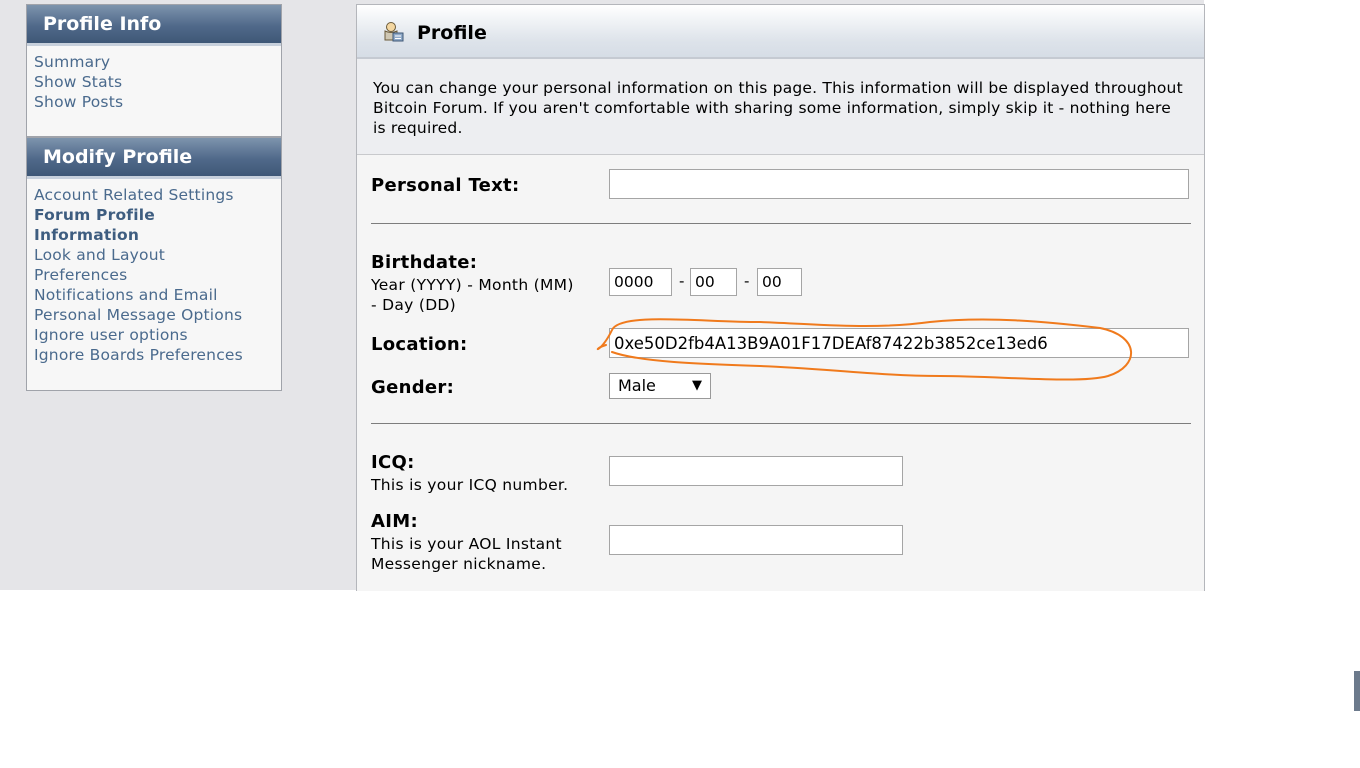  What do you see at coordinates (756, 471) in the screenshot?
I see `icq-input` at bounding box center [756, 471].